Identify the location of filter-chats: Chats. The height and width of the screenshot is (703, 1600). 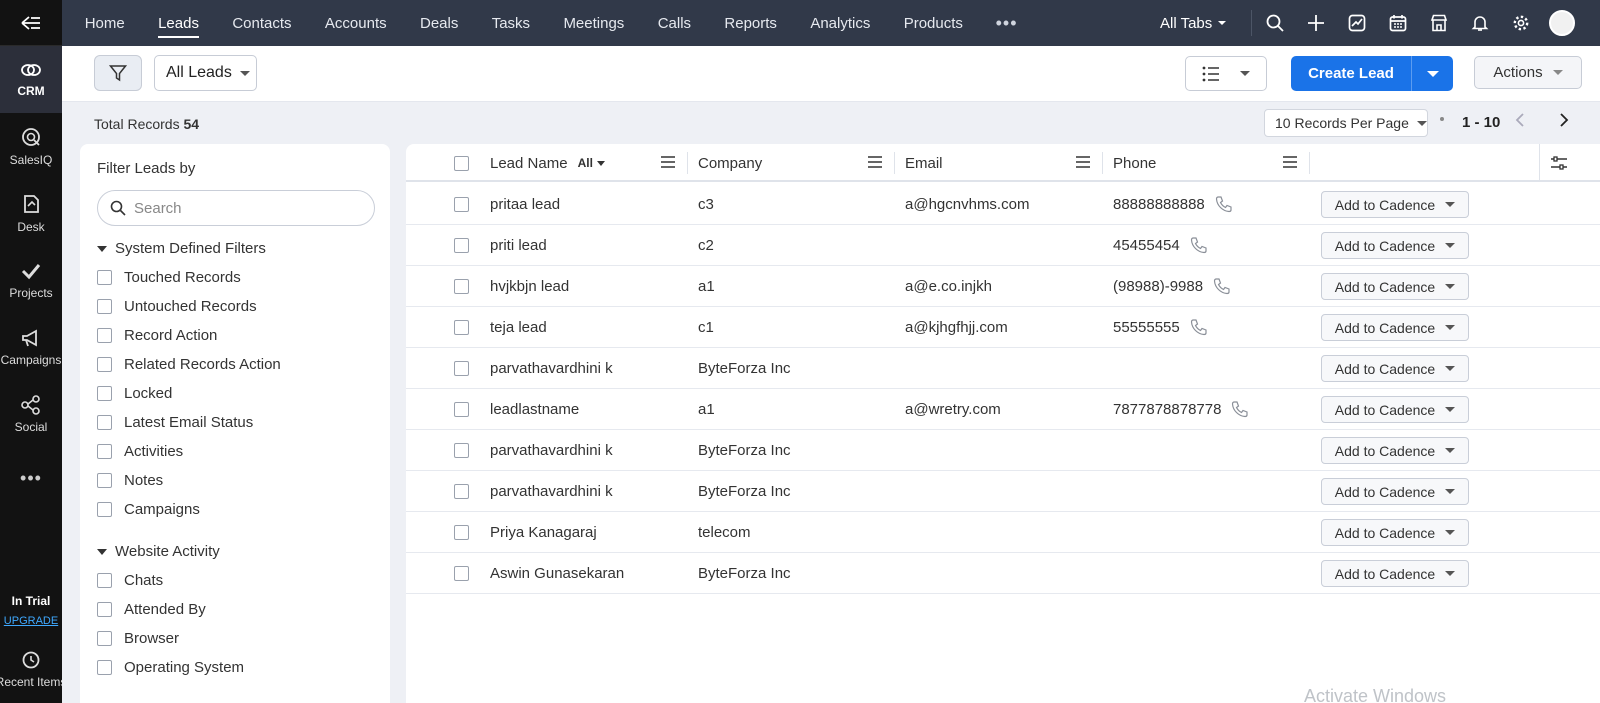
(130, 580).